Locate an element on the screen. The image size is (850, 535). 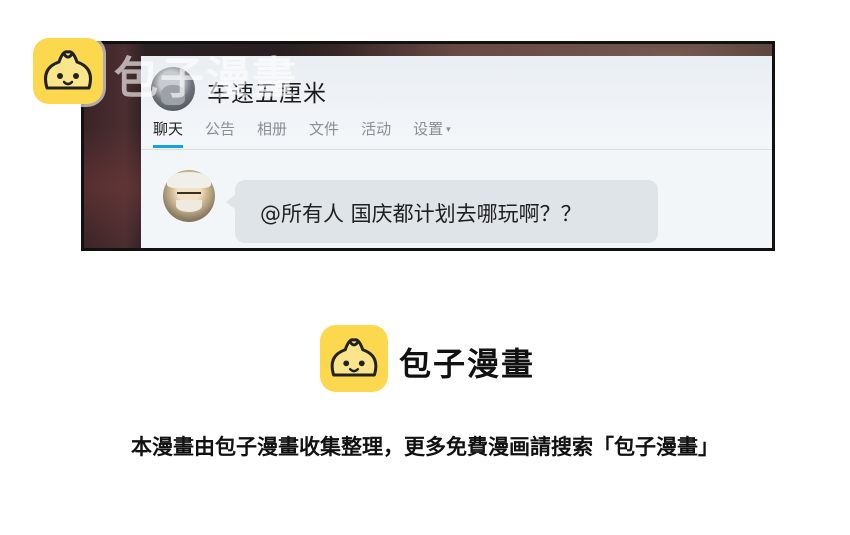
tab-files: 文件 is located at coordinates (324, 133).